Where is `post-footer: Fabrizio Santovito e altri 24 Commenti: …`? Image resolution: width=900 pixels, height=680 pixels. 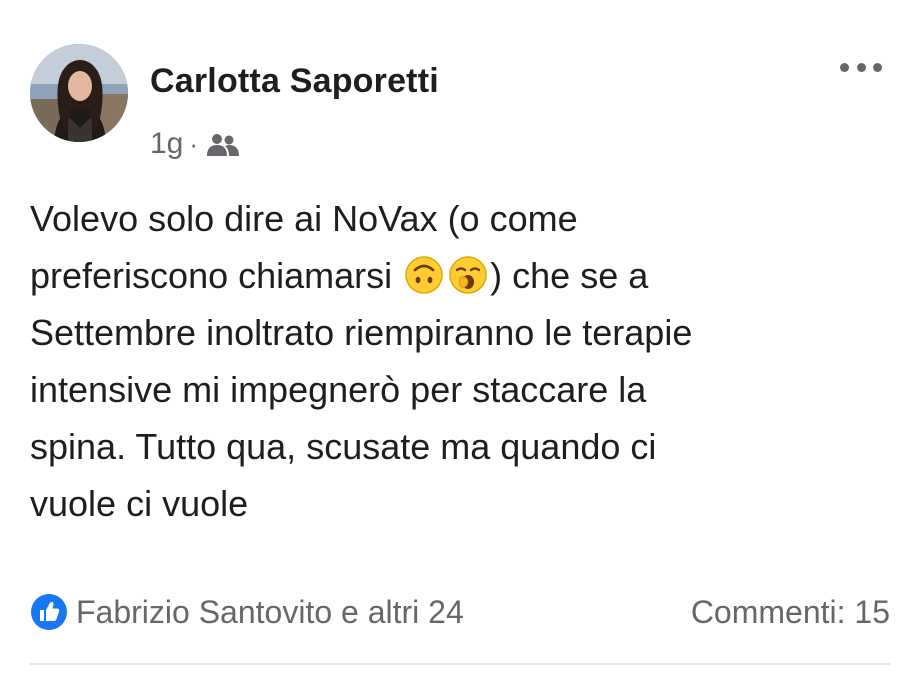 post-footer: Fabrizio Santovito e altri 24 Commenti: … is located at coordinates (460, 612).